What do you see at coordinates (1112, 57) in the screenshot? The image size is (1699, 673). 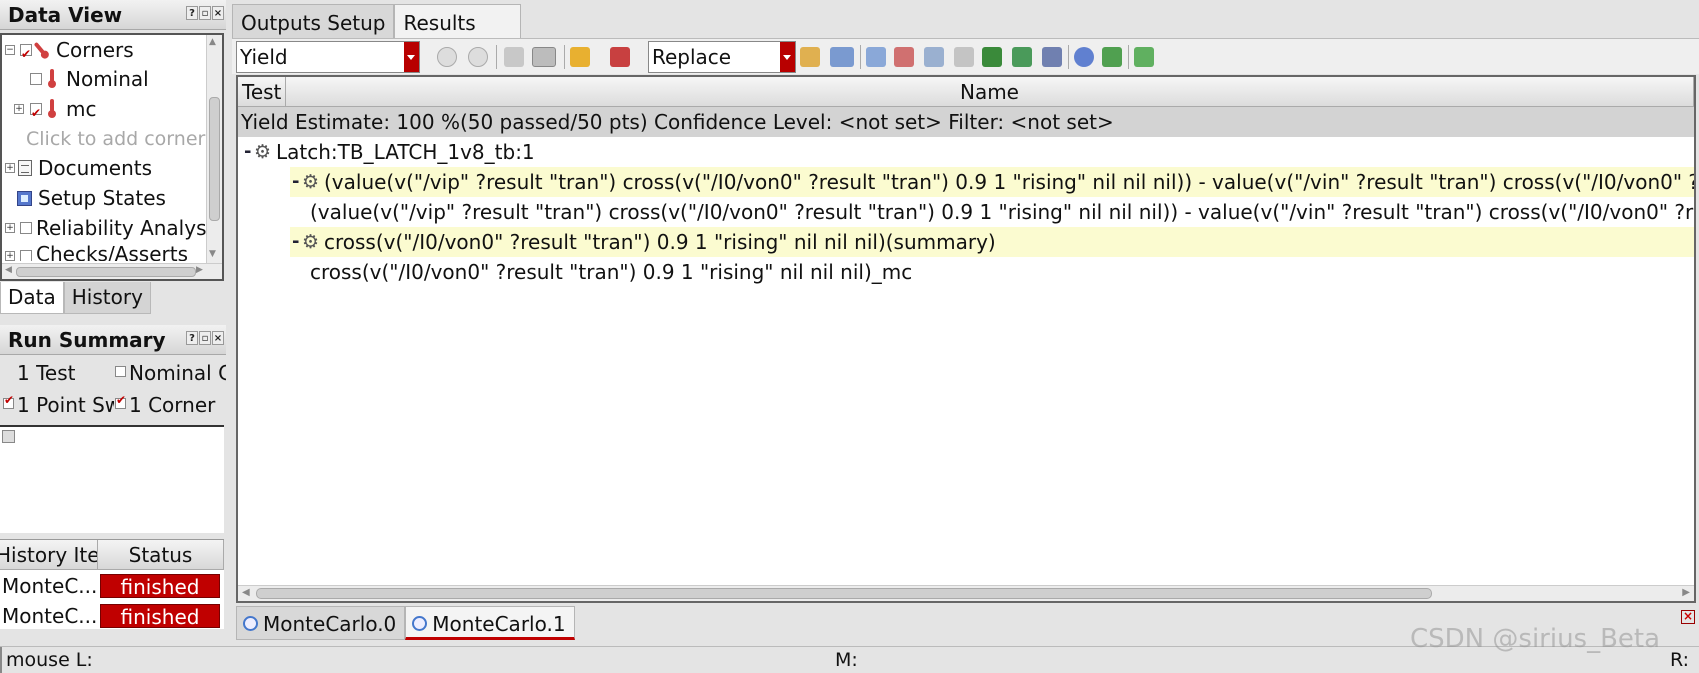 I see `zoom-icon` at bounding box center [1112, 57].